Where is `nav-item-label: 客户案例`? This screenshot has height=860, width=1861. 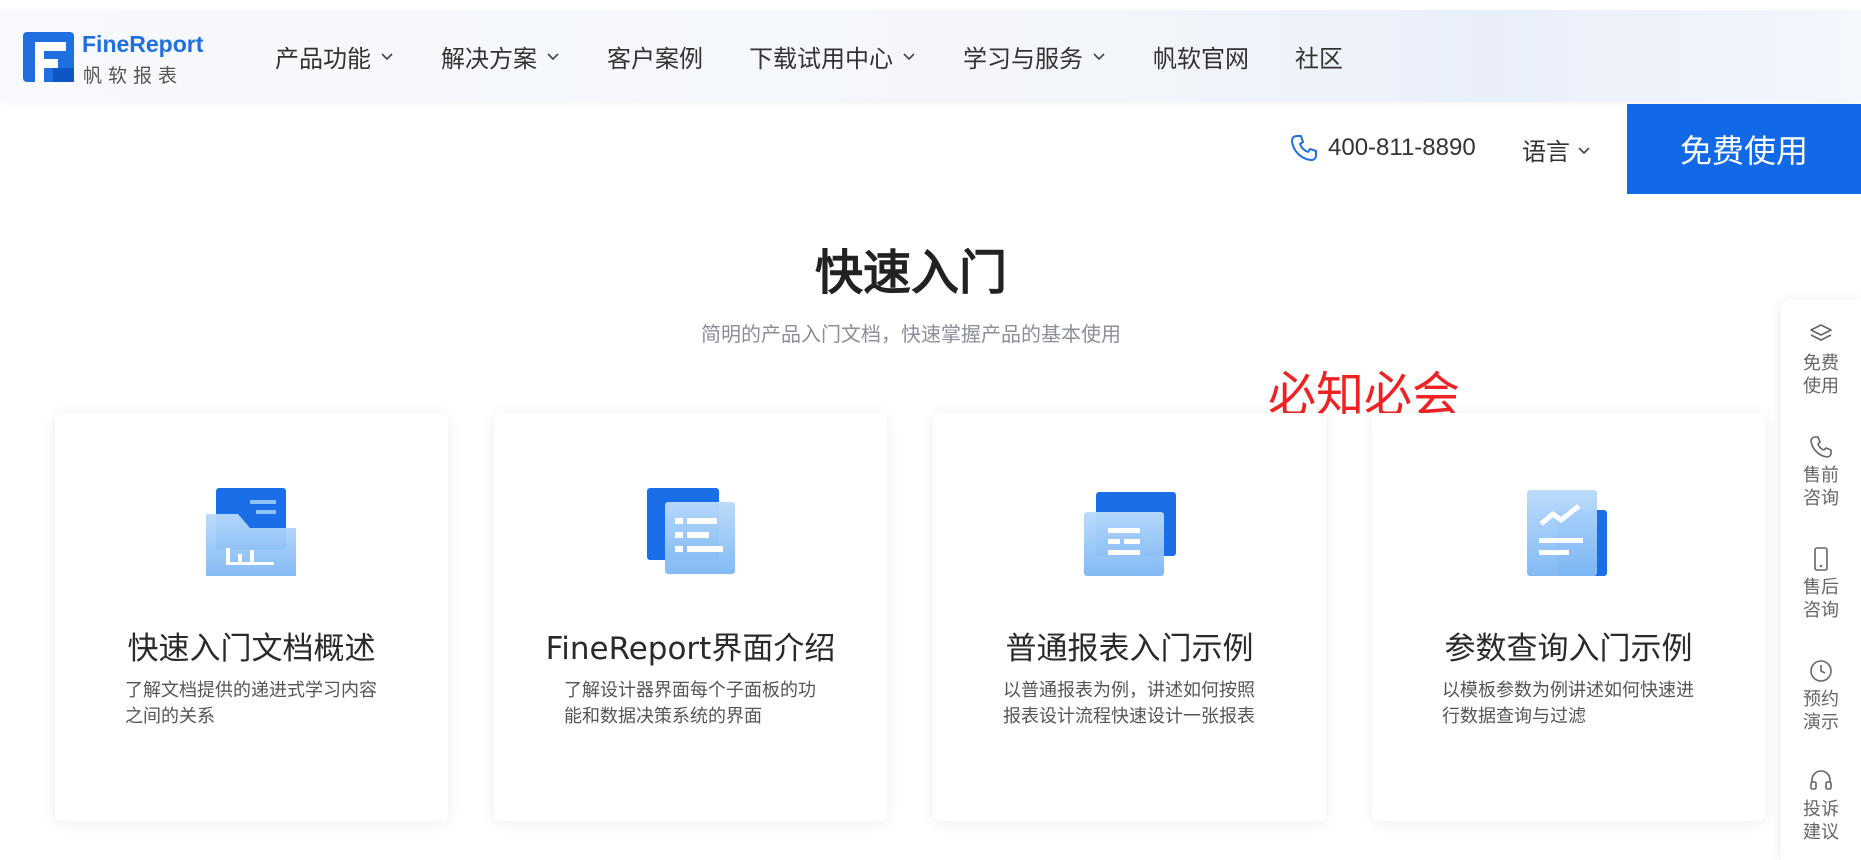 nav-item-label: 客户案例 is located at coordinates (655, 58).